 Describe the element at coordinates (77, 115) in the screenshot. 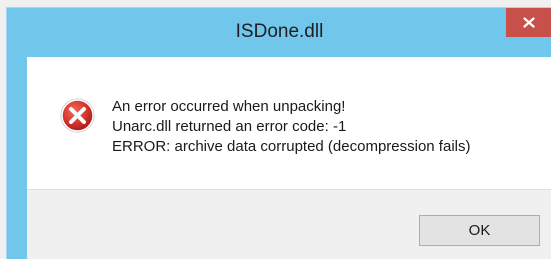

I see `error-icon` at that location.